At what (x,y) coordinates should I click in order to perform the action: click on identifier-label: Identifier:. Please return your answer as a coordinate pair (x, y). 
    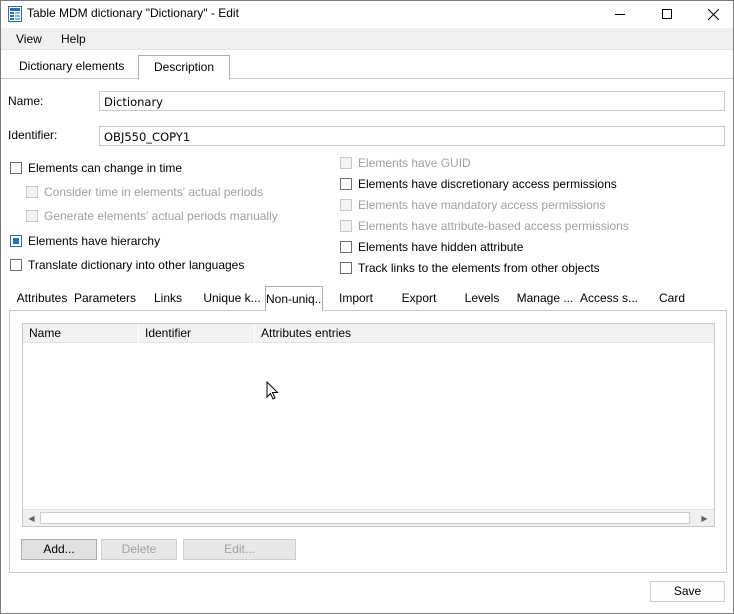
    Looking at the image, I should click on (33, 135).